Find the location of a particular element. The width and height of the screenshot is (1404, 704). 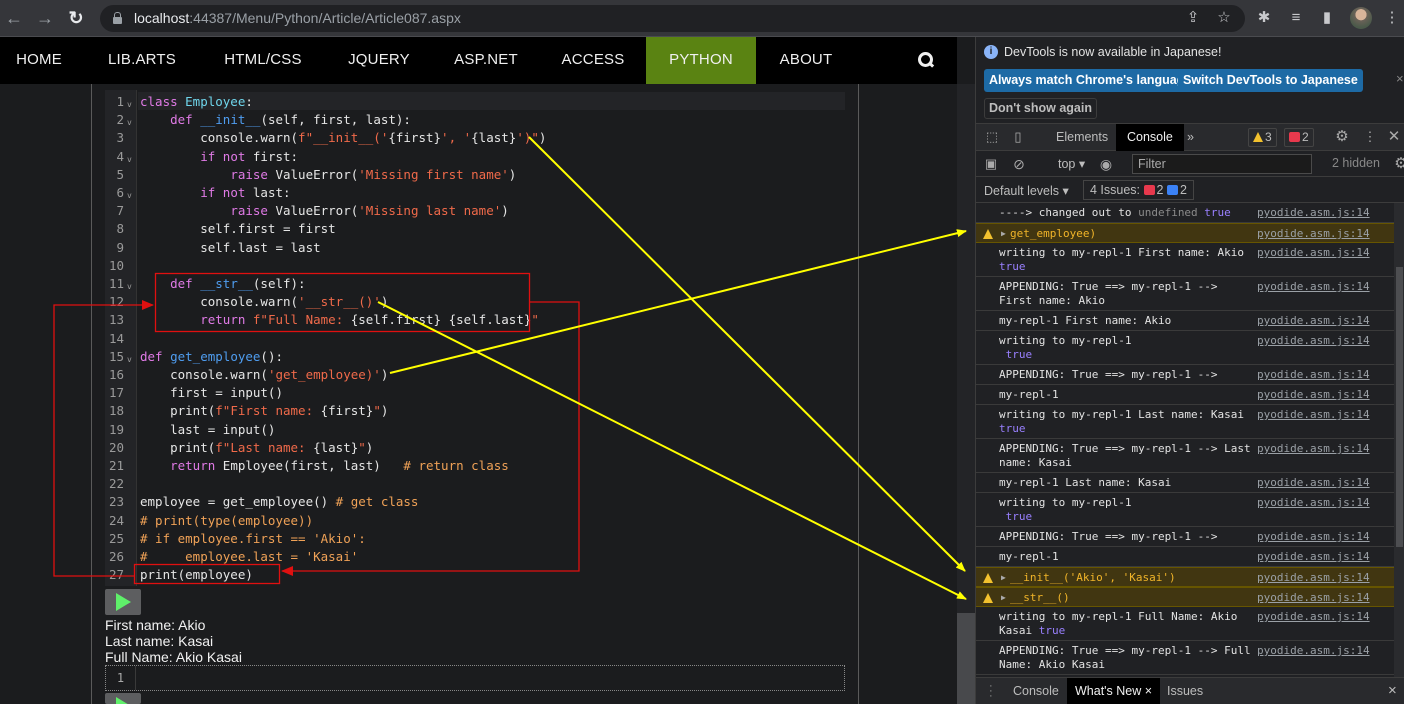

console-warning-row: ▶ __str__() pyodide.asm.js:14 is located at coordinates (1185, 597).